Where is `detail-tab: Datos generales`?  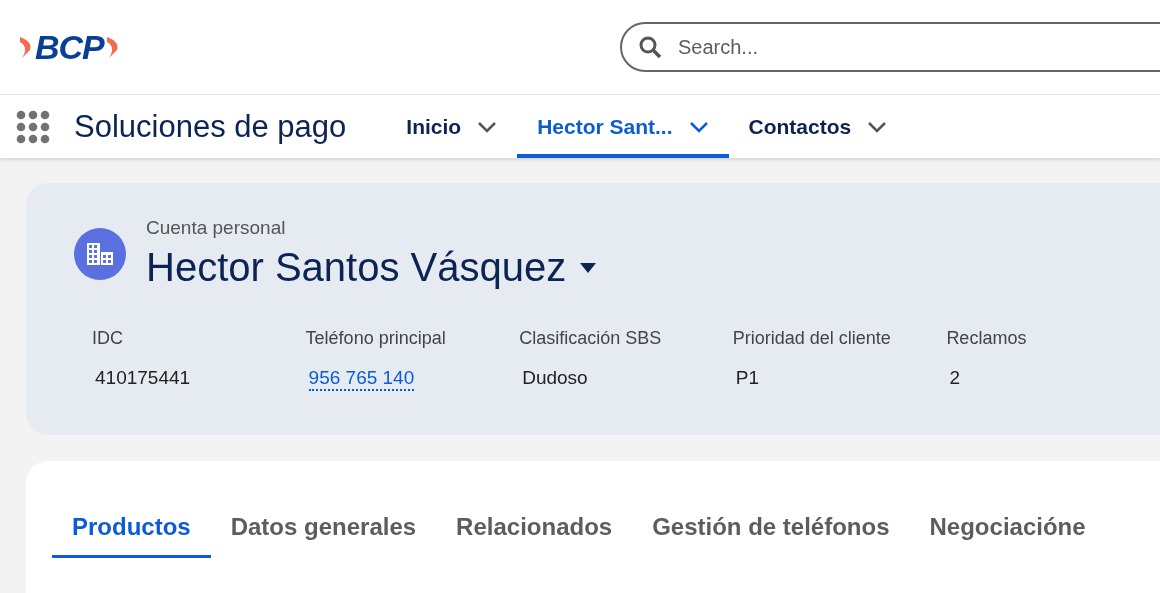
detail-tab: Datos generales is located at coordinates (323, 531).